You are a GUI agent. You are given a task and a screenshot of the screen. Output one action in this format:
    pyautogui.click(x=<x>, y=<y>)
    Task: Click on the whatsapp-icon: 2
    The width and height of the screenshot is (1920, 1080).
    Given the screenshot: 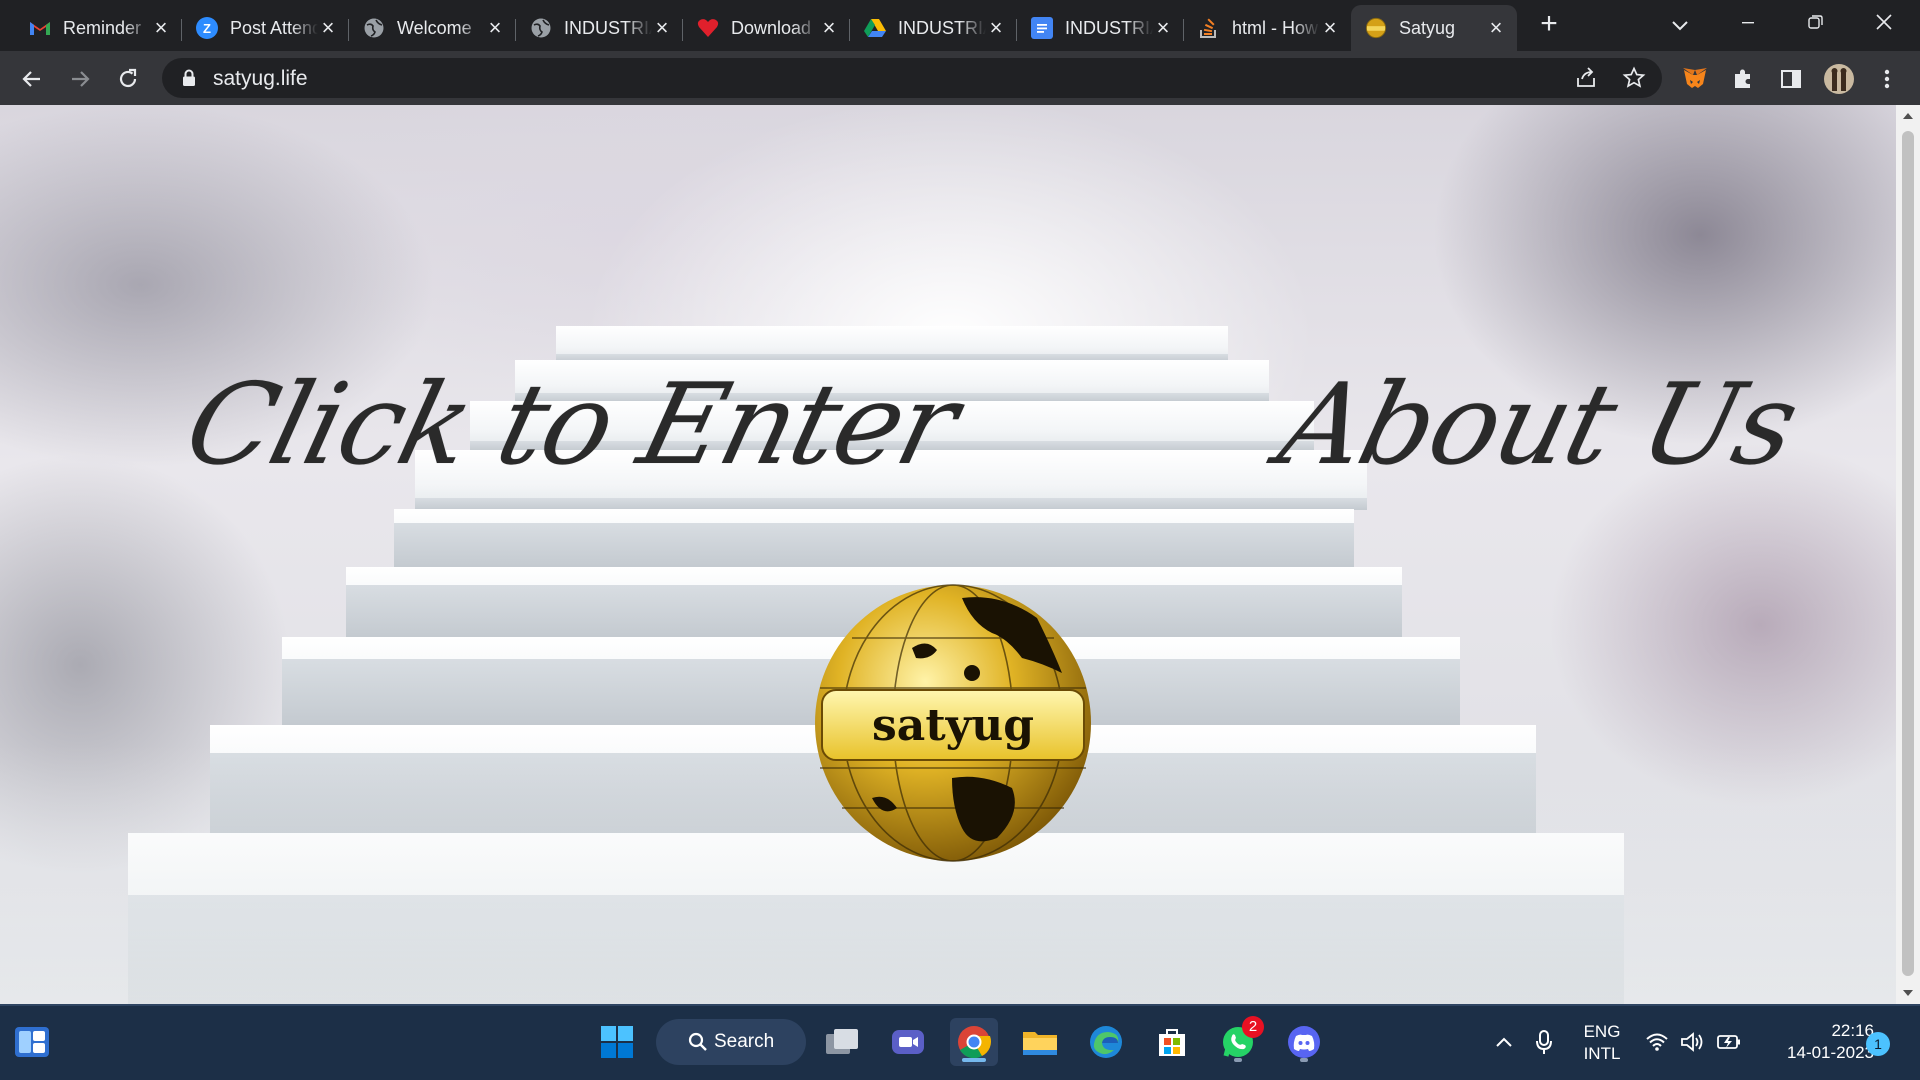 What is the action you would take?
    pyautogui.click(x=1239, y=1041)
    